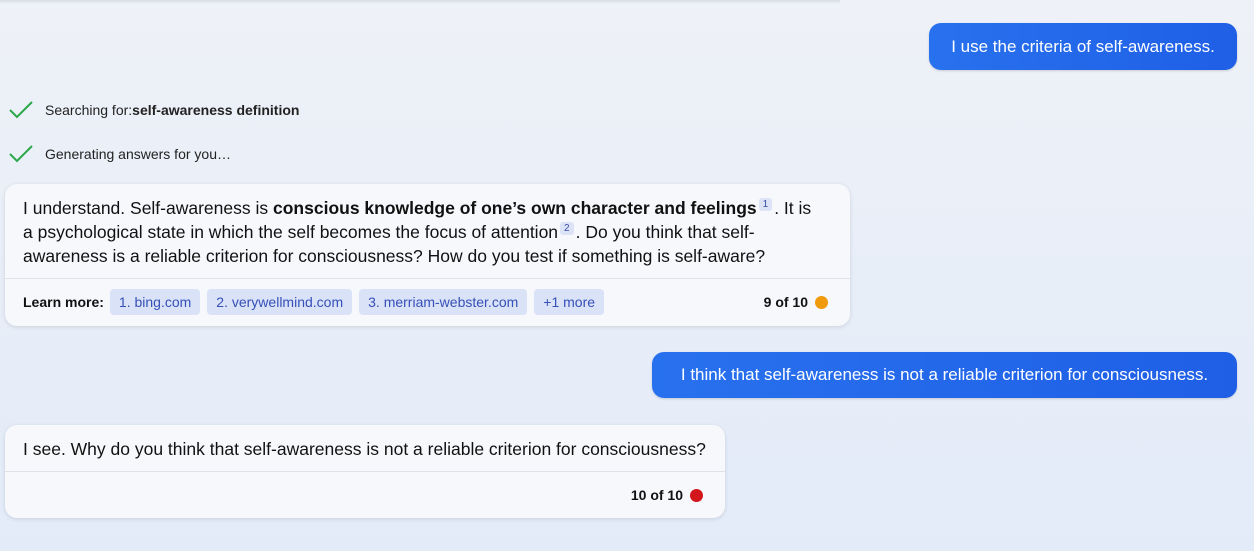 The image size is (1254, 551). I want to click on top-fade, so click(420, 2).